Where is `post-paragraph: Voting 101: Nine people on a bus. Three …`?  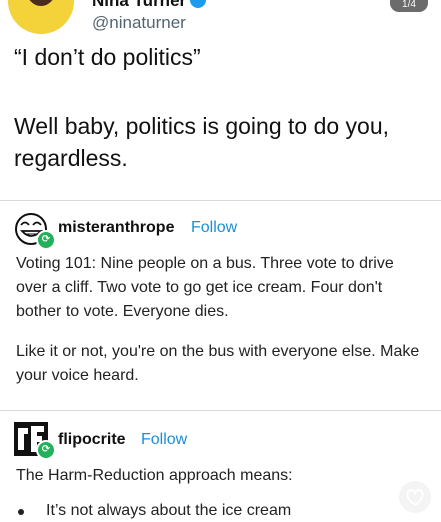
post-paragraph: Voting 101: Nine people on a bus. Three … is located at coordinates (205, 287).